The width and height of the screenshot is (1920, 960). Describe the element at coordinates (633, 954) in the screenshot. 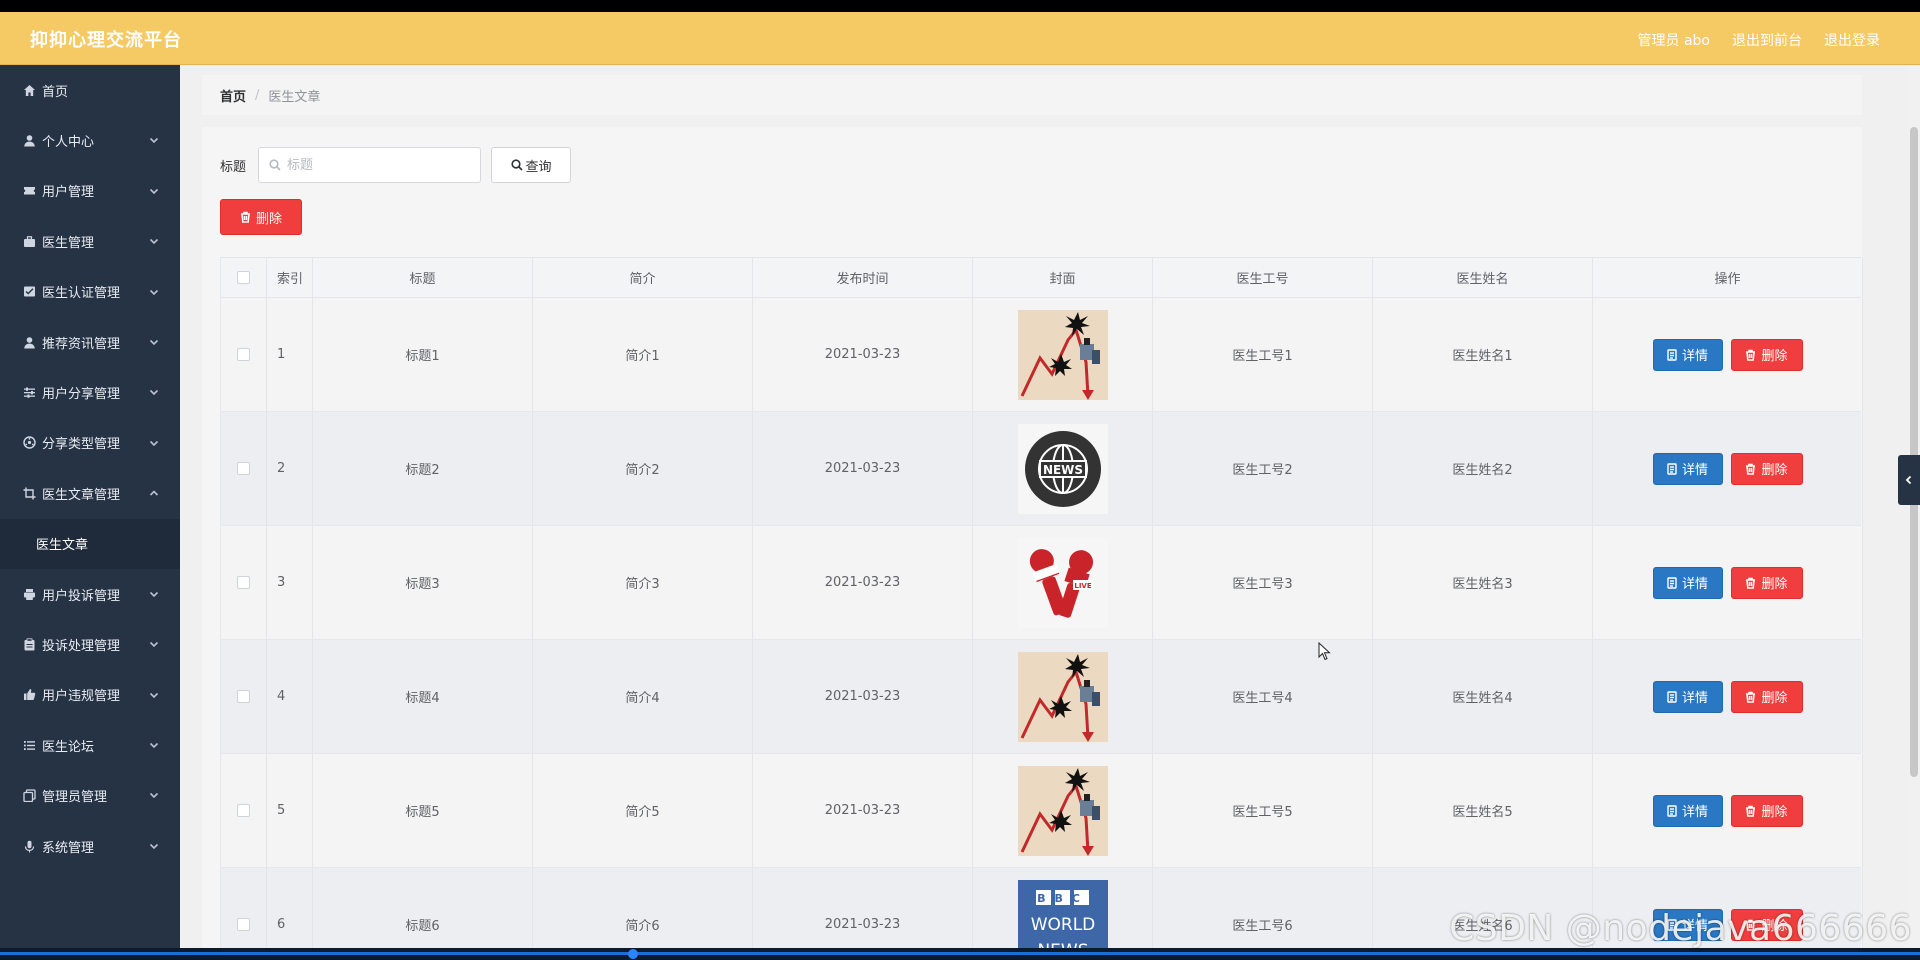

I see `progress-knob` at that location.